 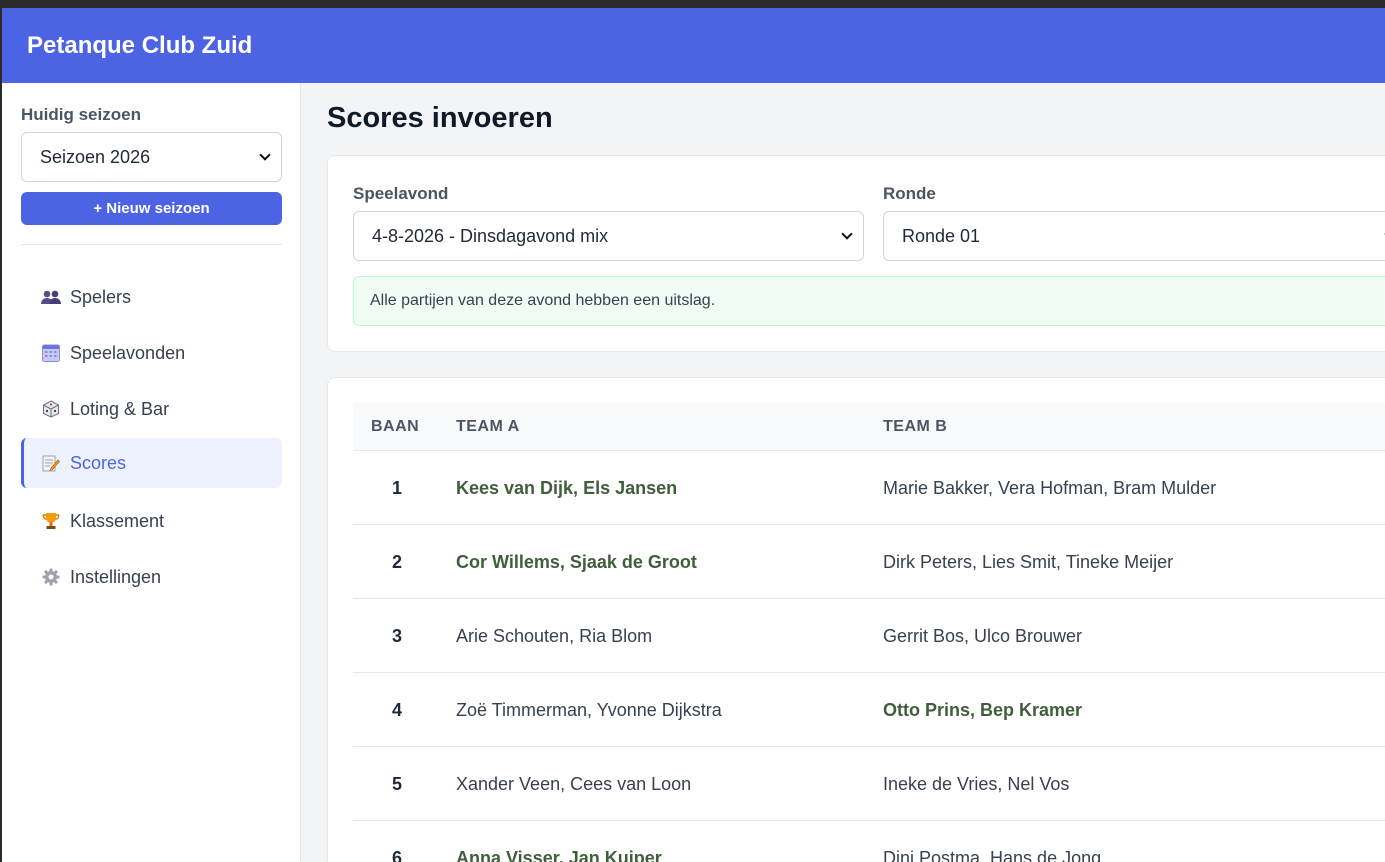 What do you see at coordinates (128, 352) in the screenshot?
I see `sidebar-item-label: Speelavonden` at bounding box center [128, 352].